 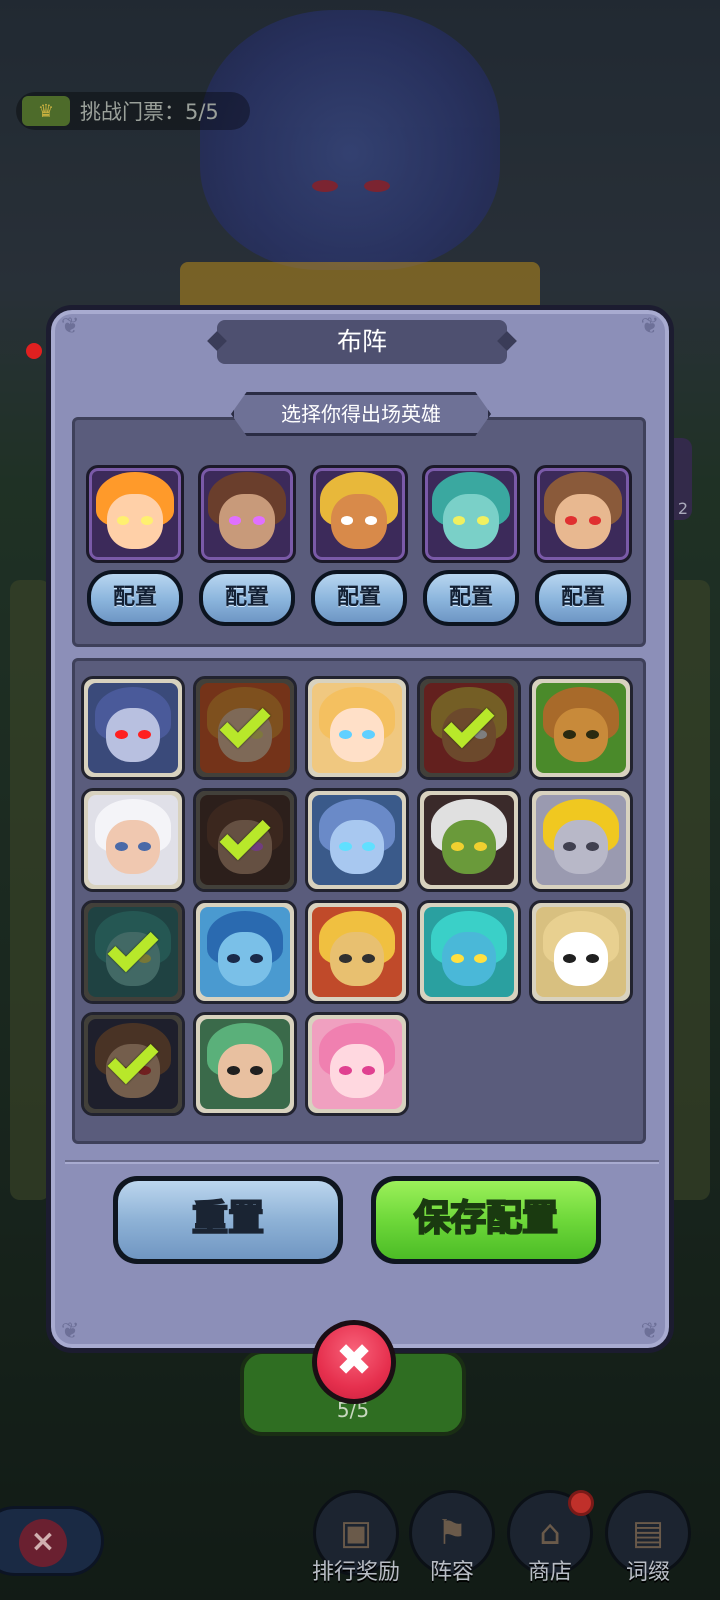 What do you see at coordinates (135, 514) in the screenshot?
I see `lineup-slot-fire-spirit` at bounding box center [135, 514].